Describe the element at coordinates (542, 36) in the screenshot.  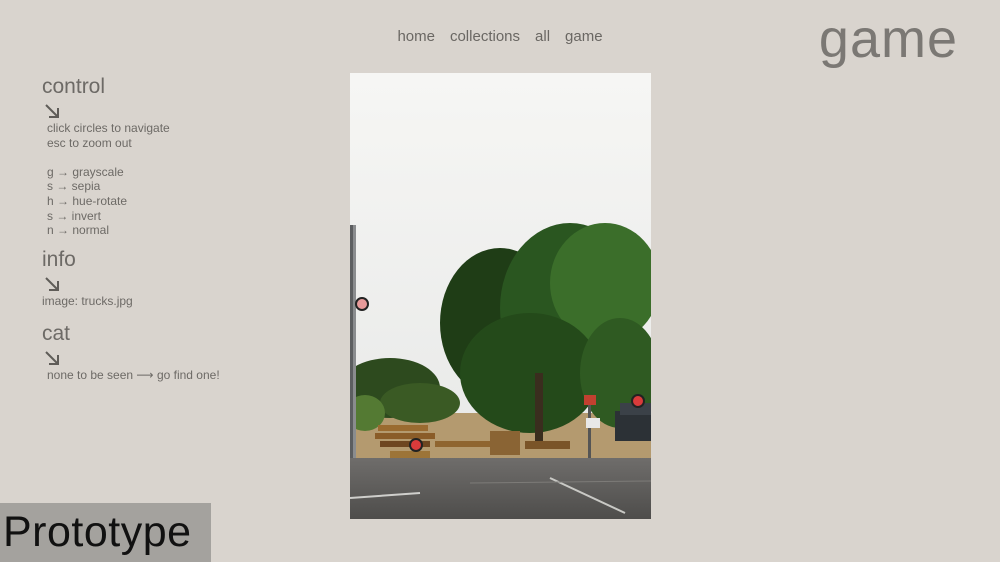
I see `nav-all-link: all` at that location.